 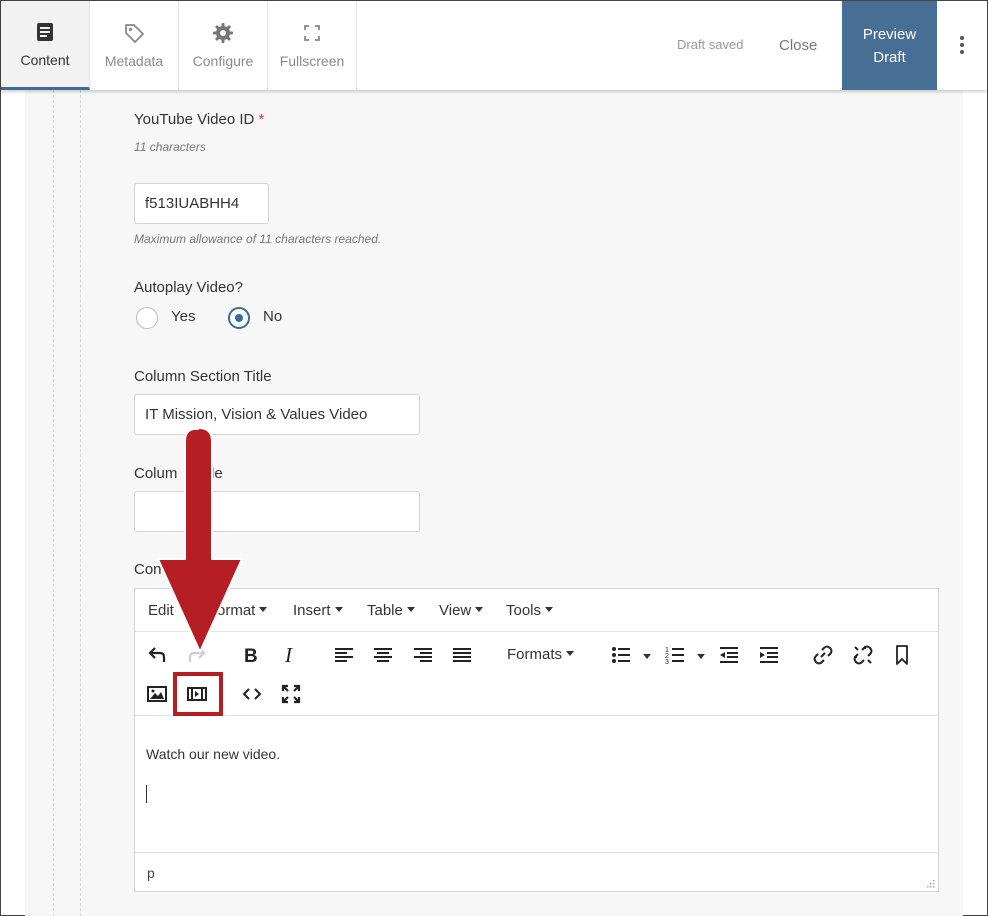 I want to click on autoplay-yes-label: Yes, so click(x=183, y=316).